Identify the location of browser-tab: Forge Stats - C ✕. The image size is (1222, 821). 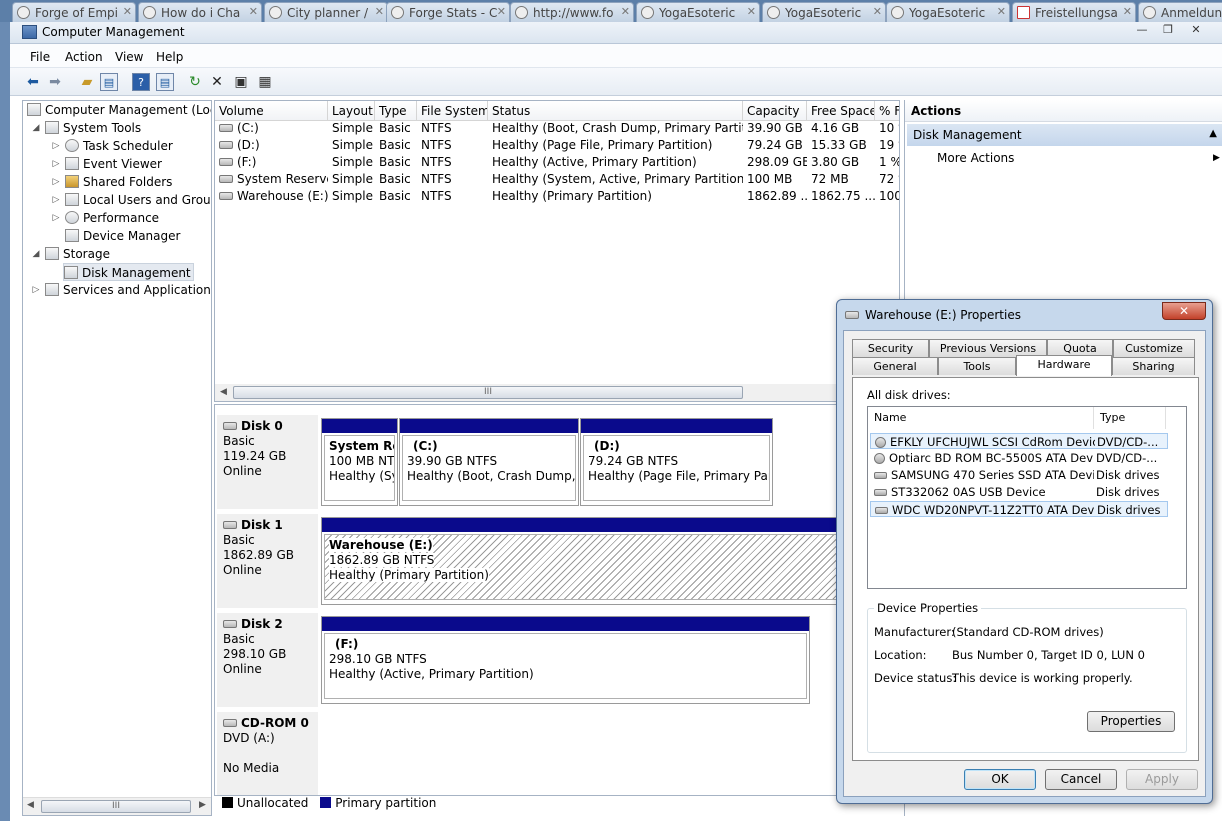
(448, 12).